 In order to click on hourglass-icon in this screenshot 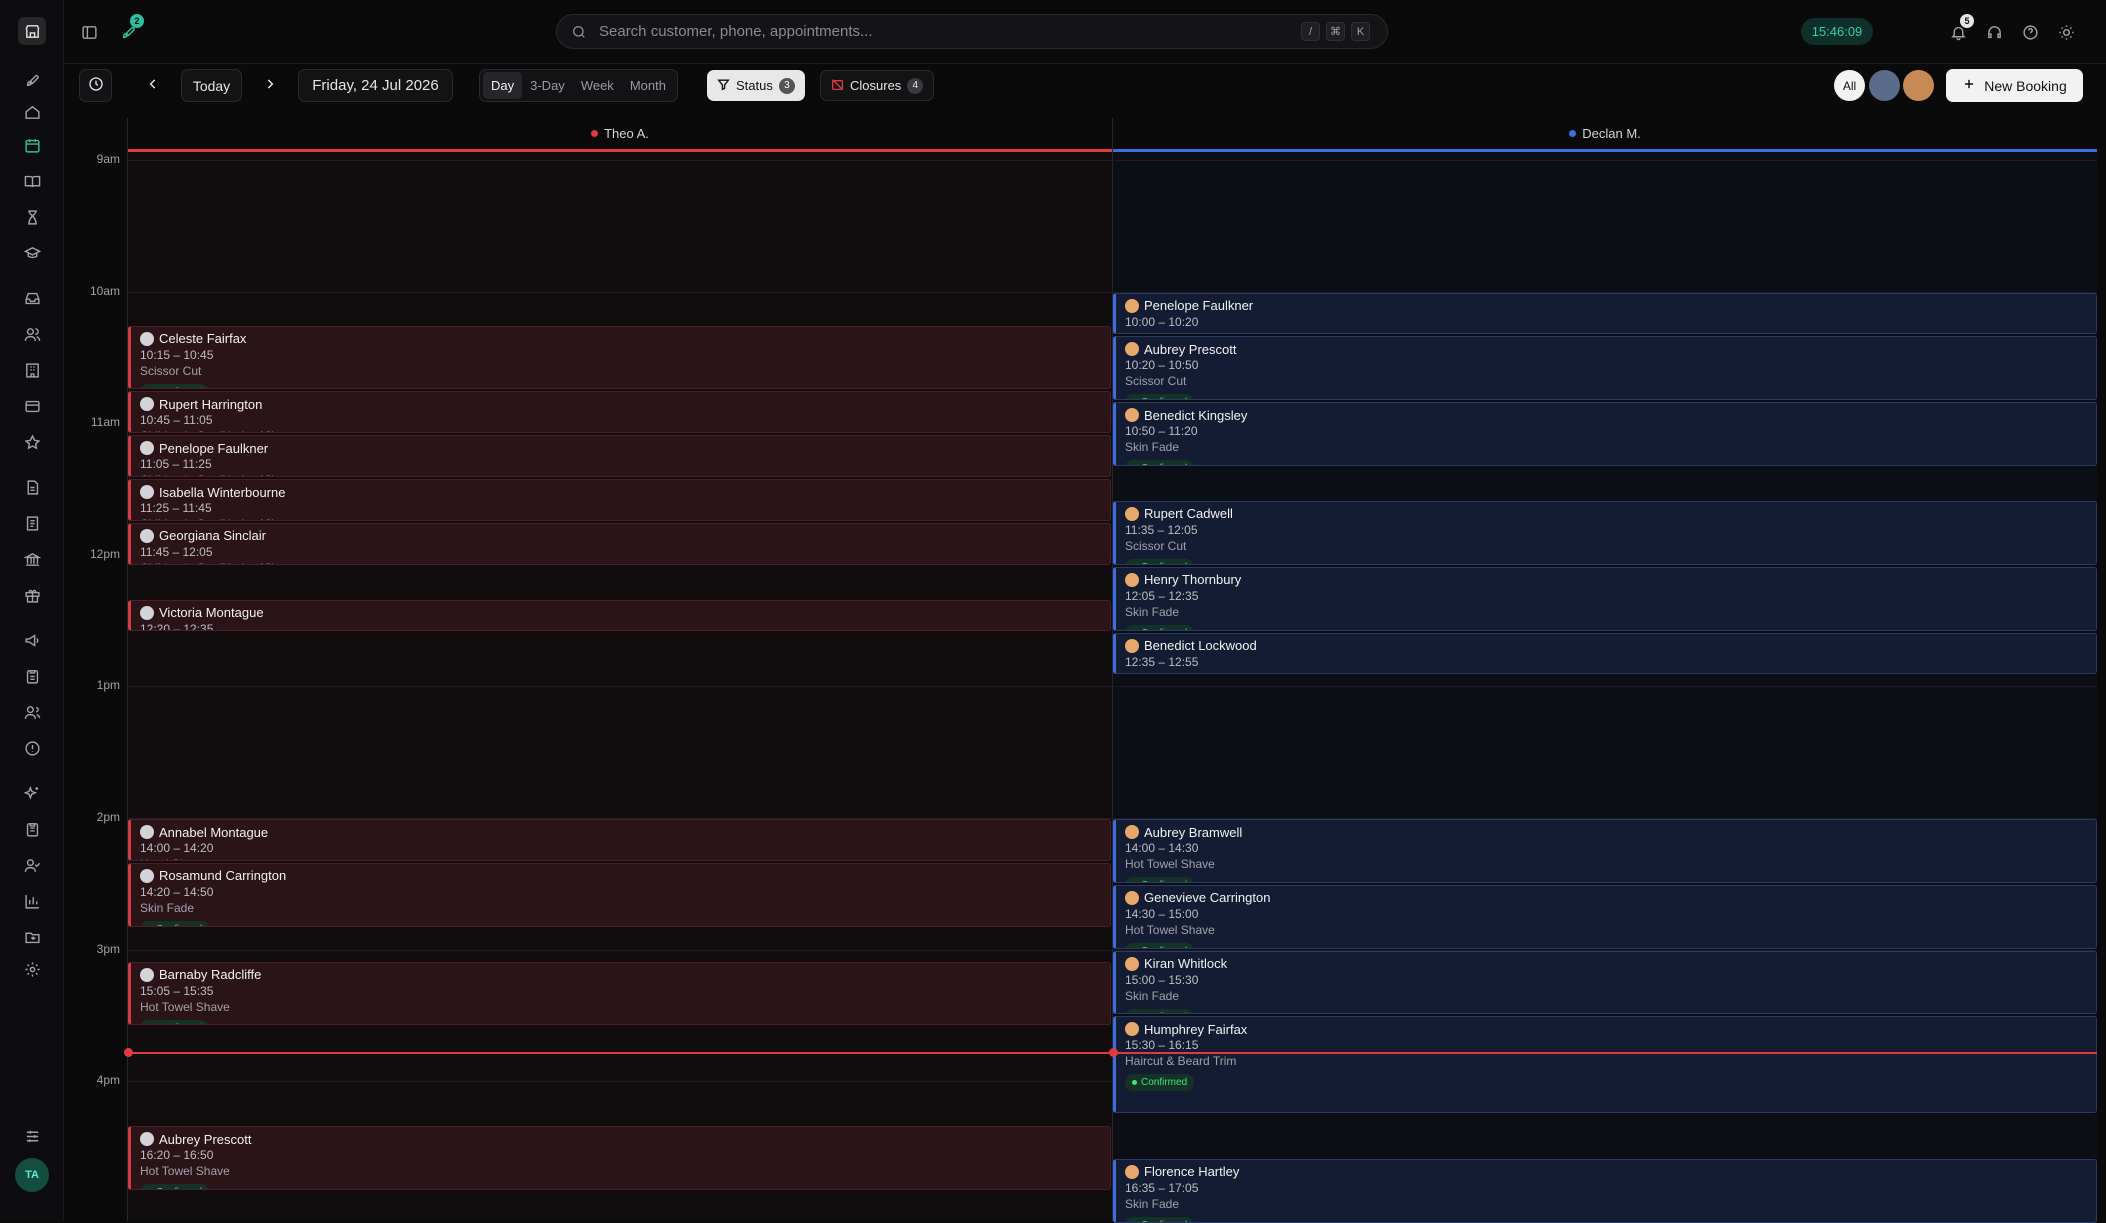, I will do `click(32, 217)`.